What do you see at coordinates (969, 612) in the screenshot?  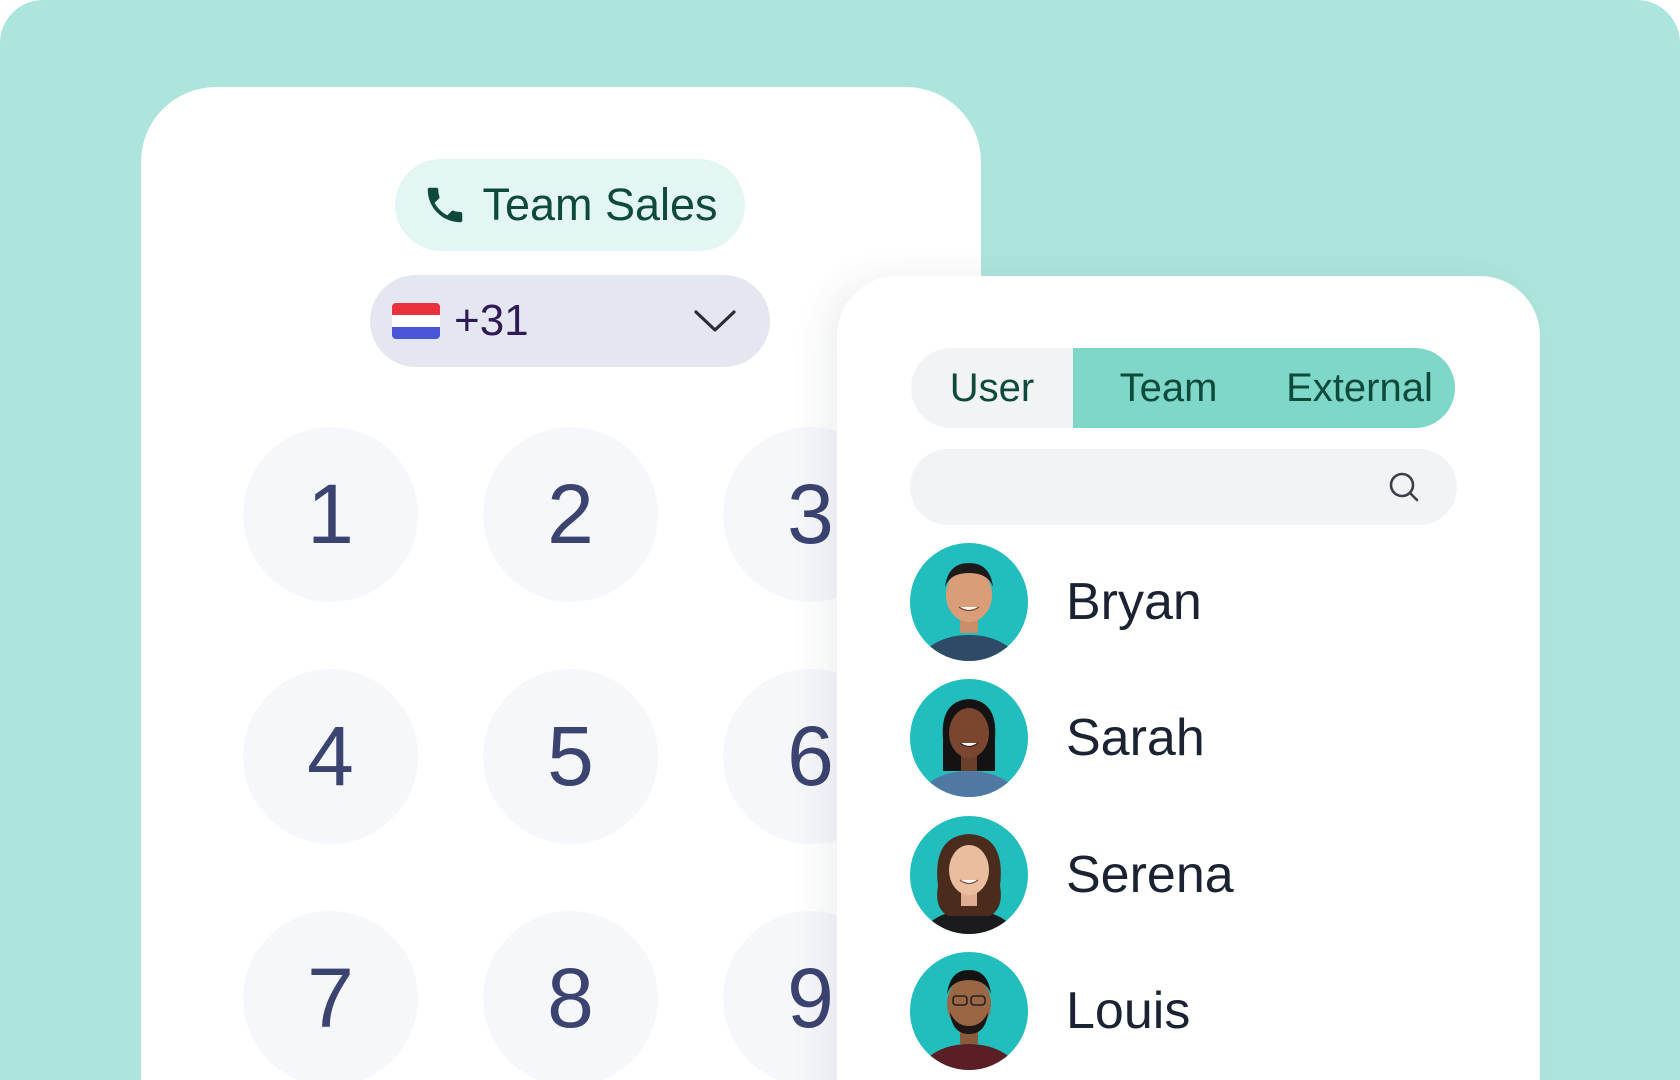 I see `avatar-photo-bryan` at bounding box center [969, 612].